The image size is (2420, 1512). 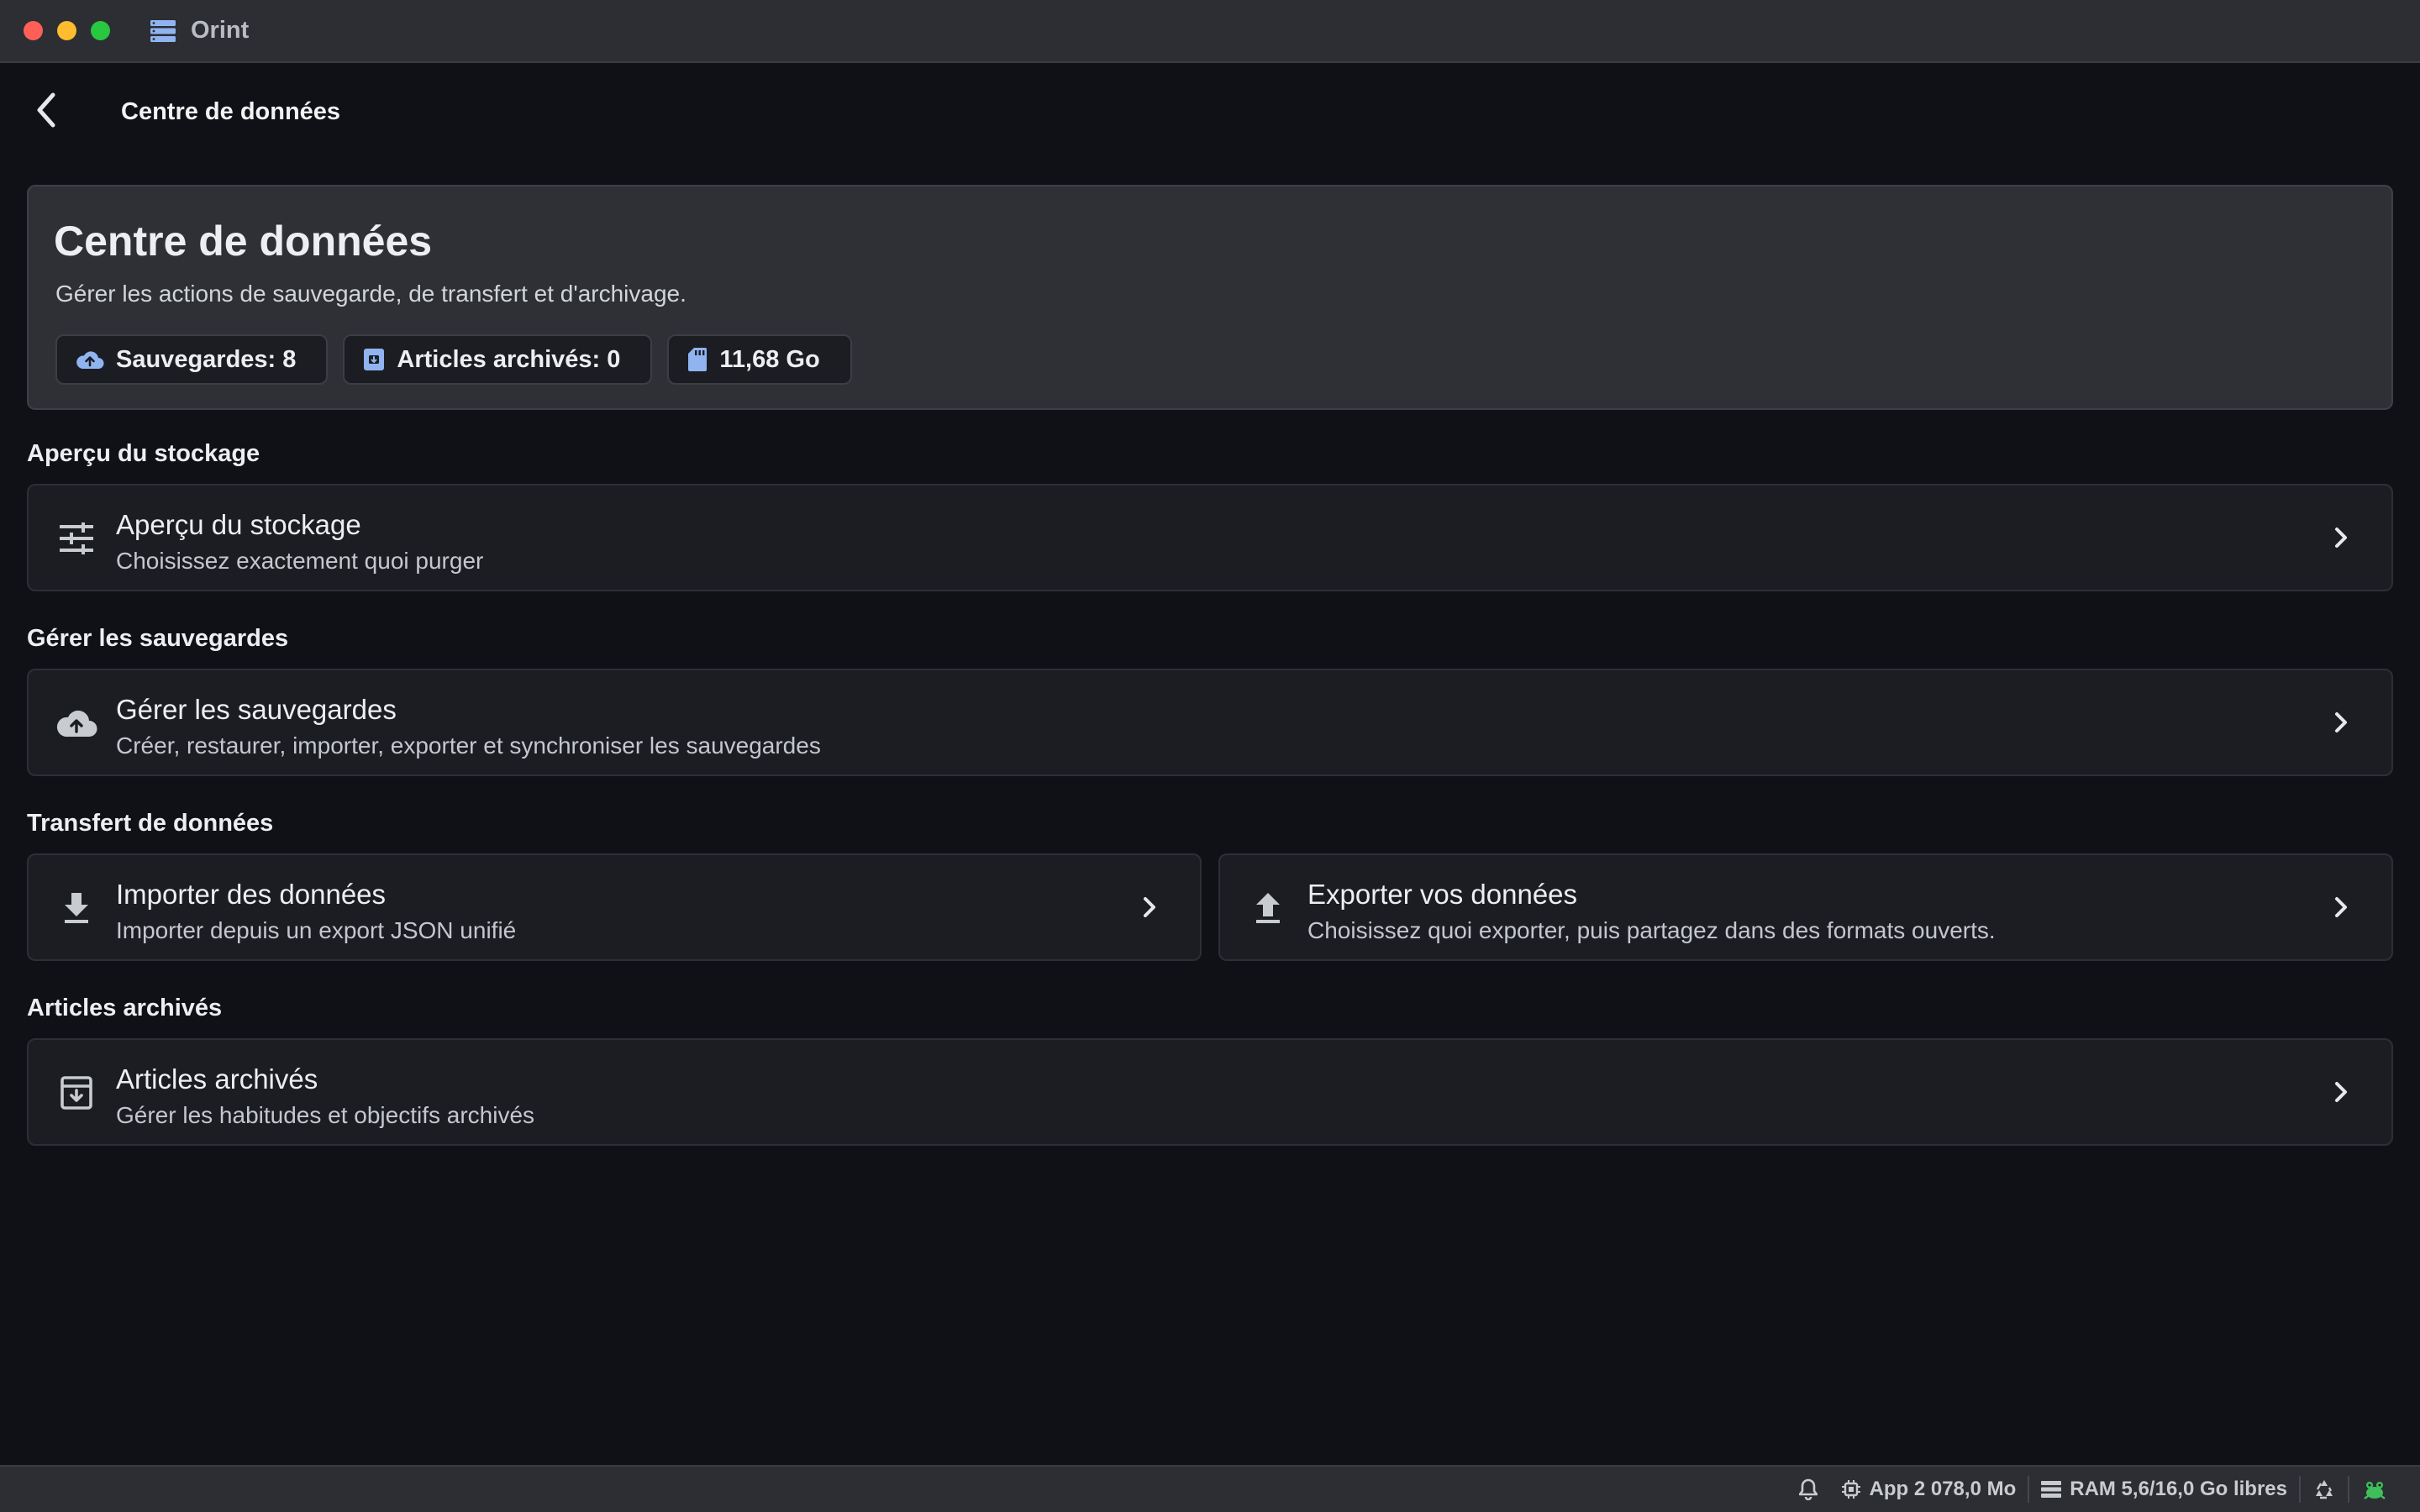 I want to click on app-logo-icon, so click(x=163, y=31).